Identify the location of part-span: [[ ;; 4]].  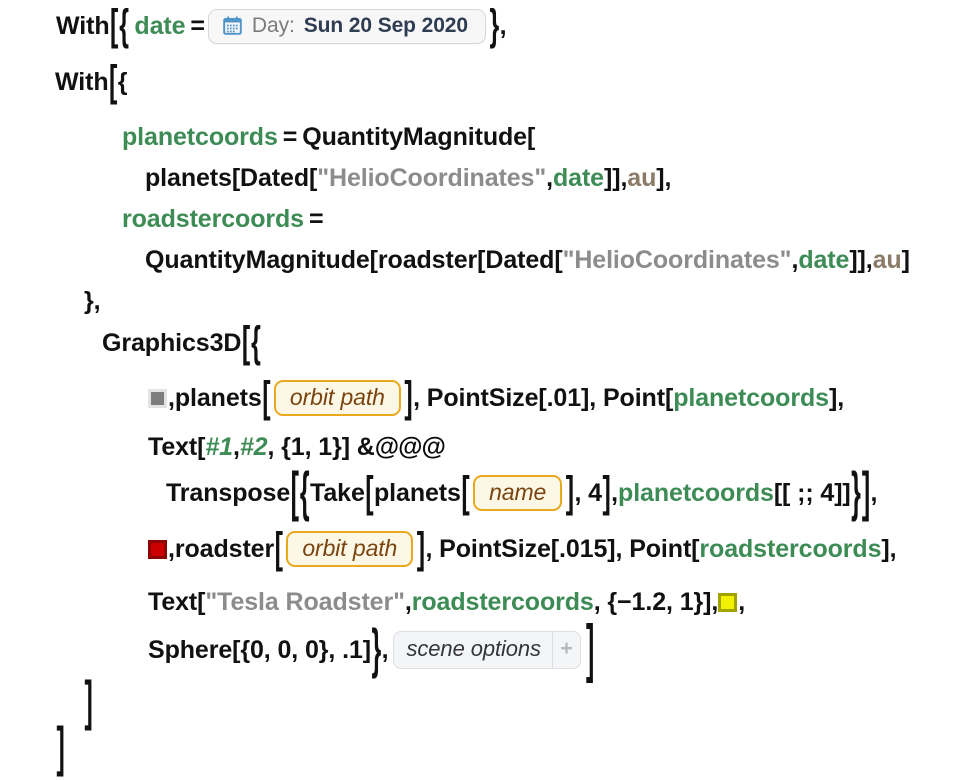
(812, 492).